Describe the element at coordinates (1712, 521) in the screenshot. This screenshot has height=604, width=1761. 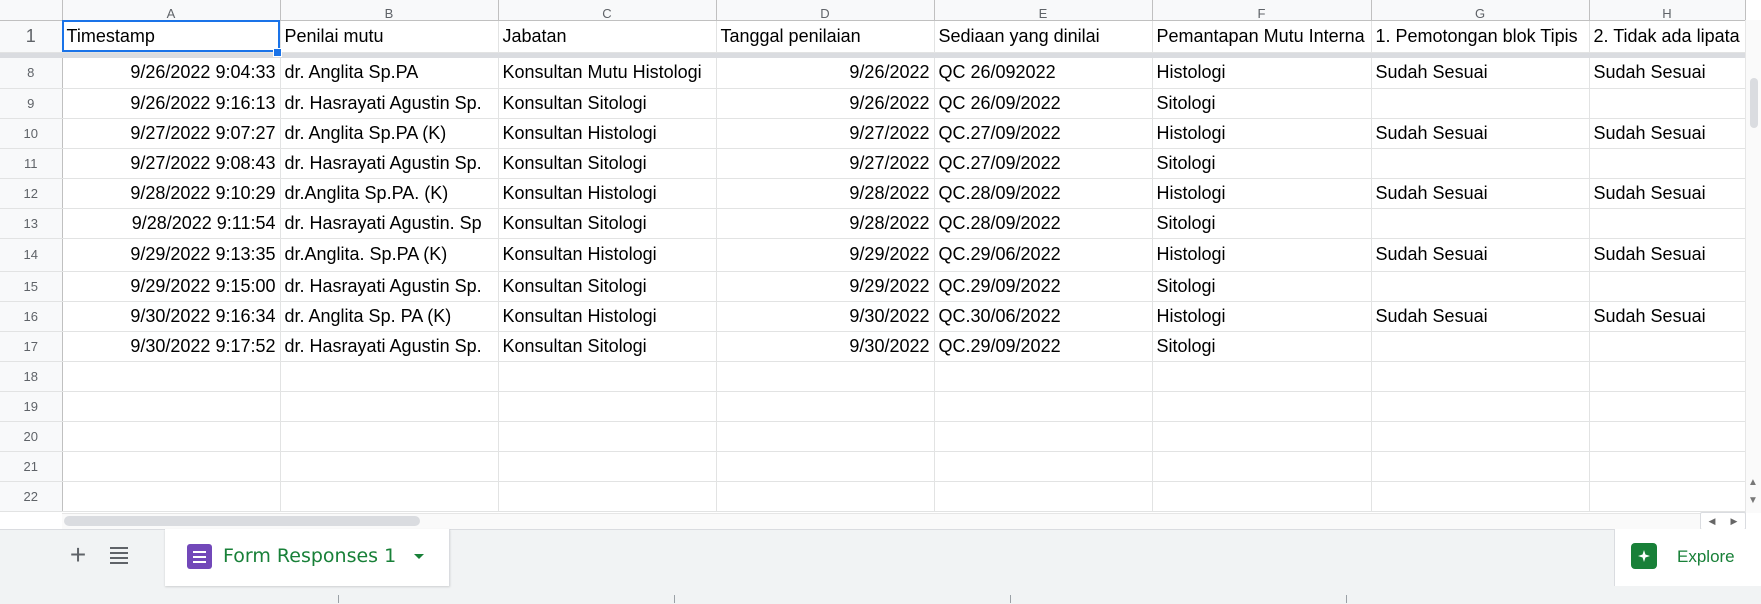
I see `scroll-left-icon: ◀` at that location.